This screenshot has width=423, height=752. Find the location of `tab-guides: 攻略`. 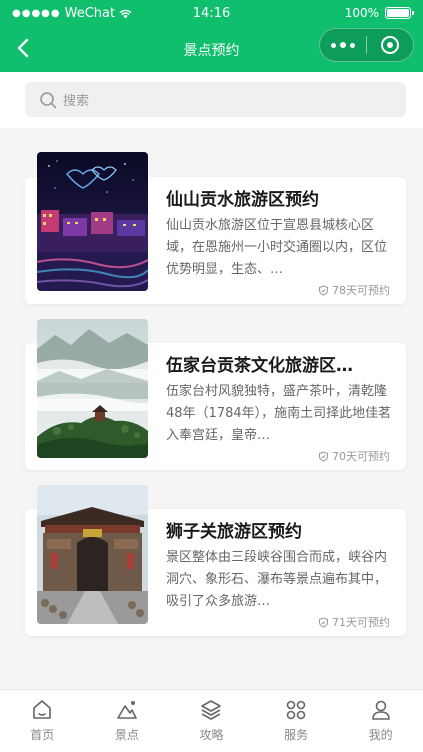

tab-guides: 攻略 is located at coordinates (211, 721).